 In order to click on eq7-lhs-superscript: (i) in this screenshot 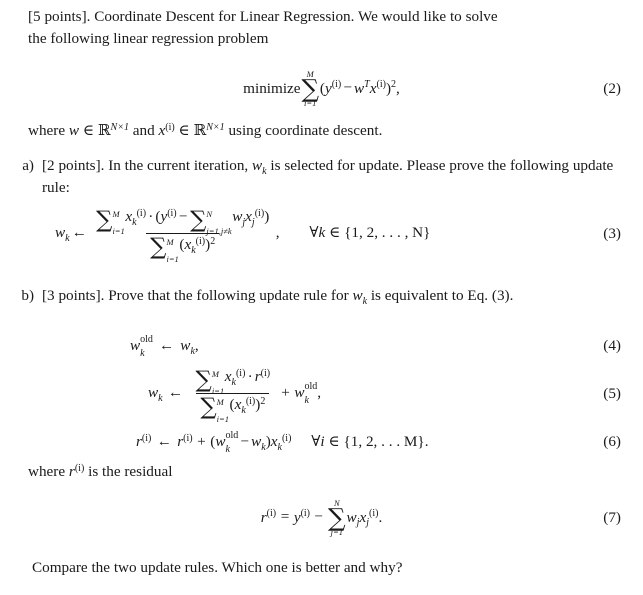, I will do `click(271, 514)`.